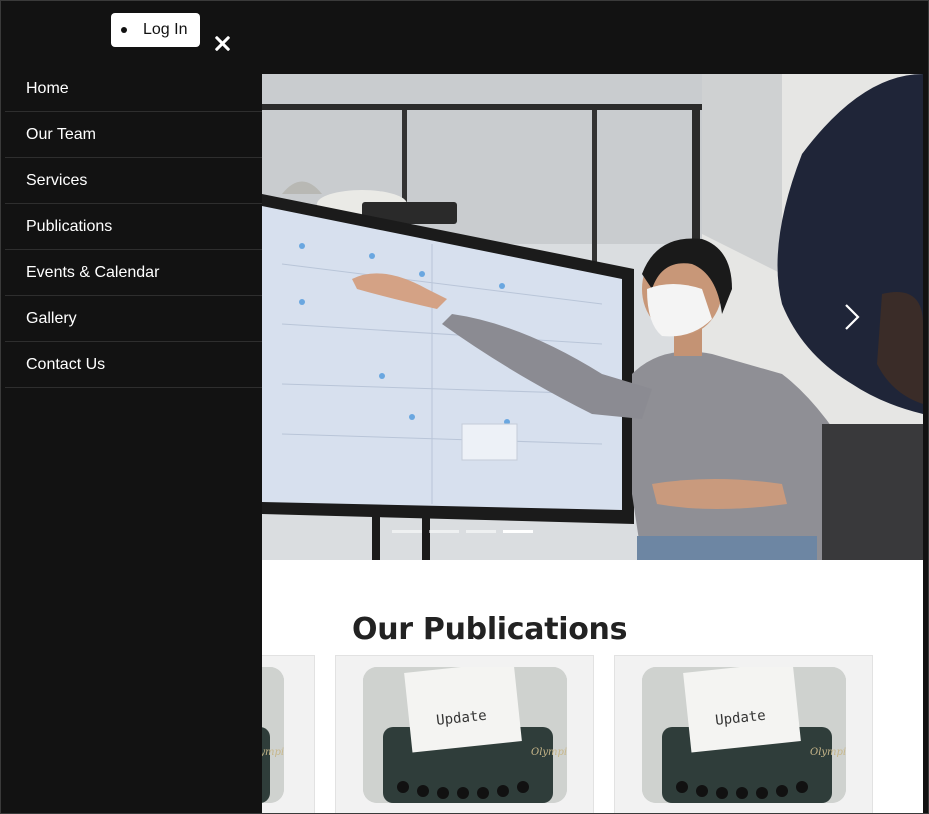 The image size is (929, 814). What do you see at coordinates (133, 365) in the screenshot?
I see `sidebar-item-contact-us: Contact Us` at bounding box center [133, 365].